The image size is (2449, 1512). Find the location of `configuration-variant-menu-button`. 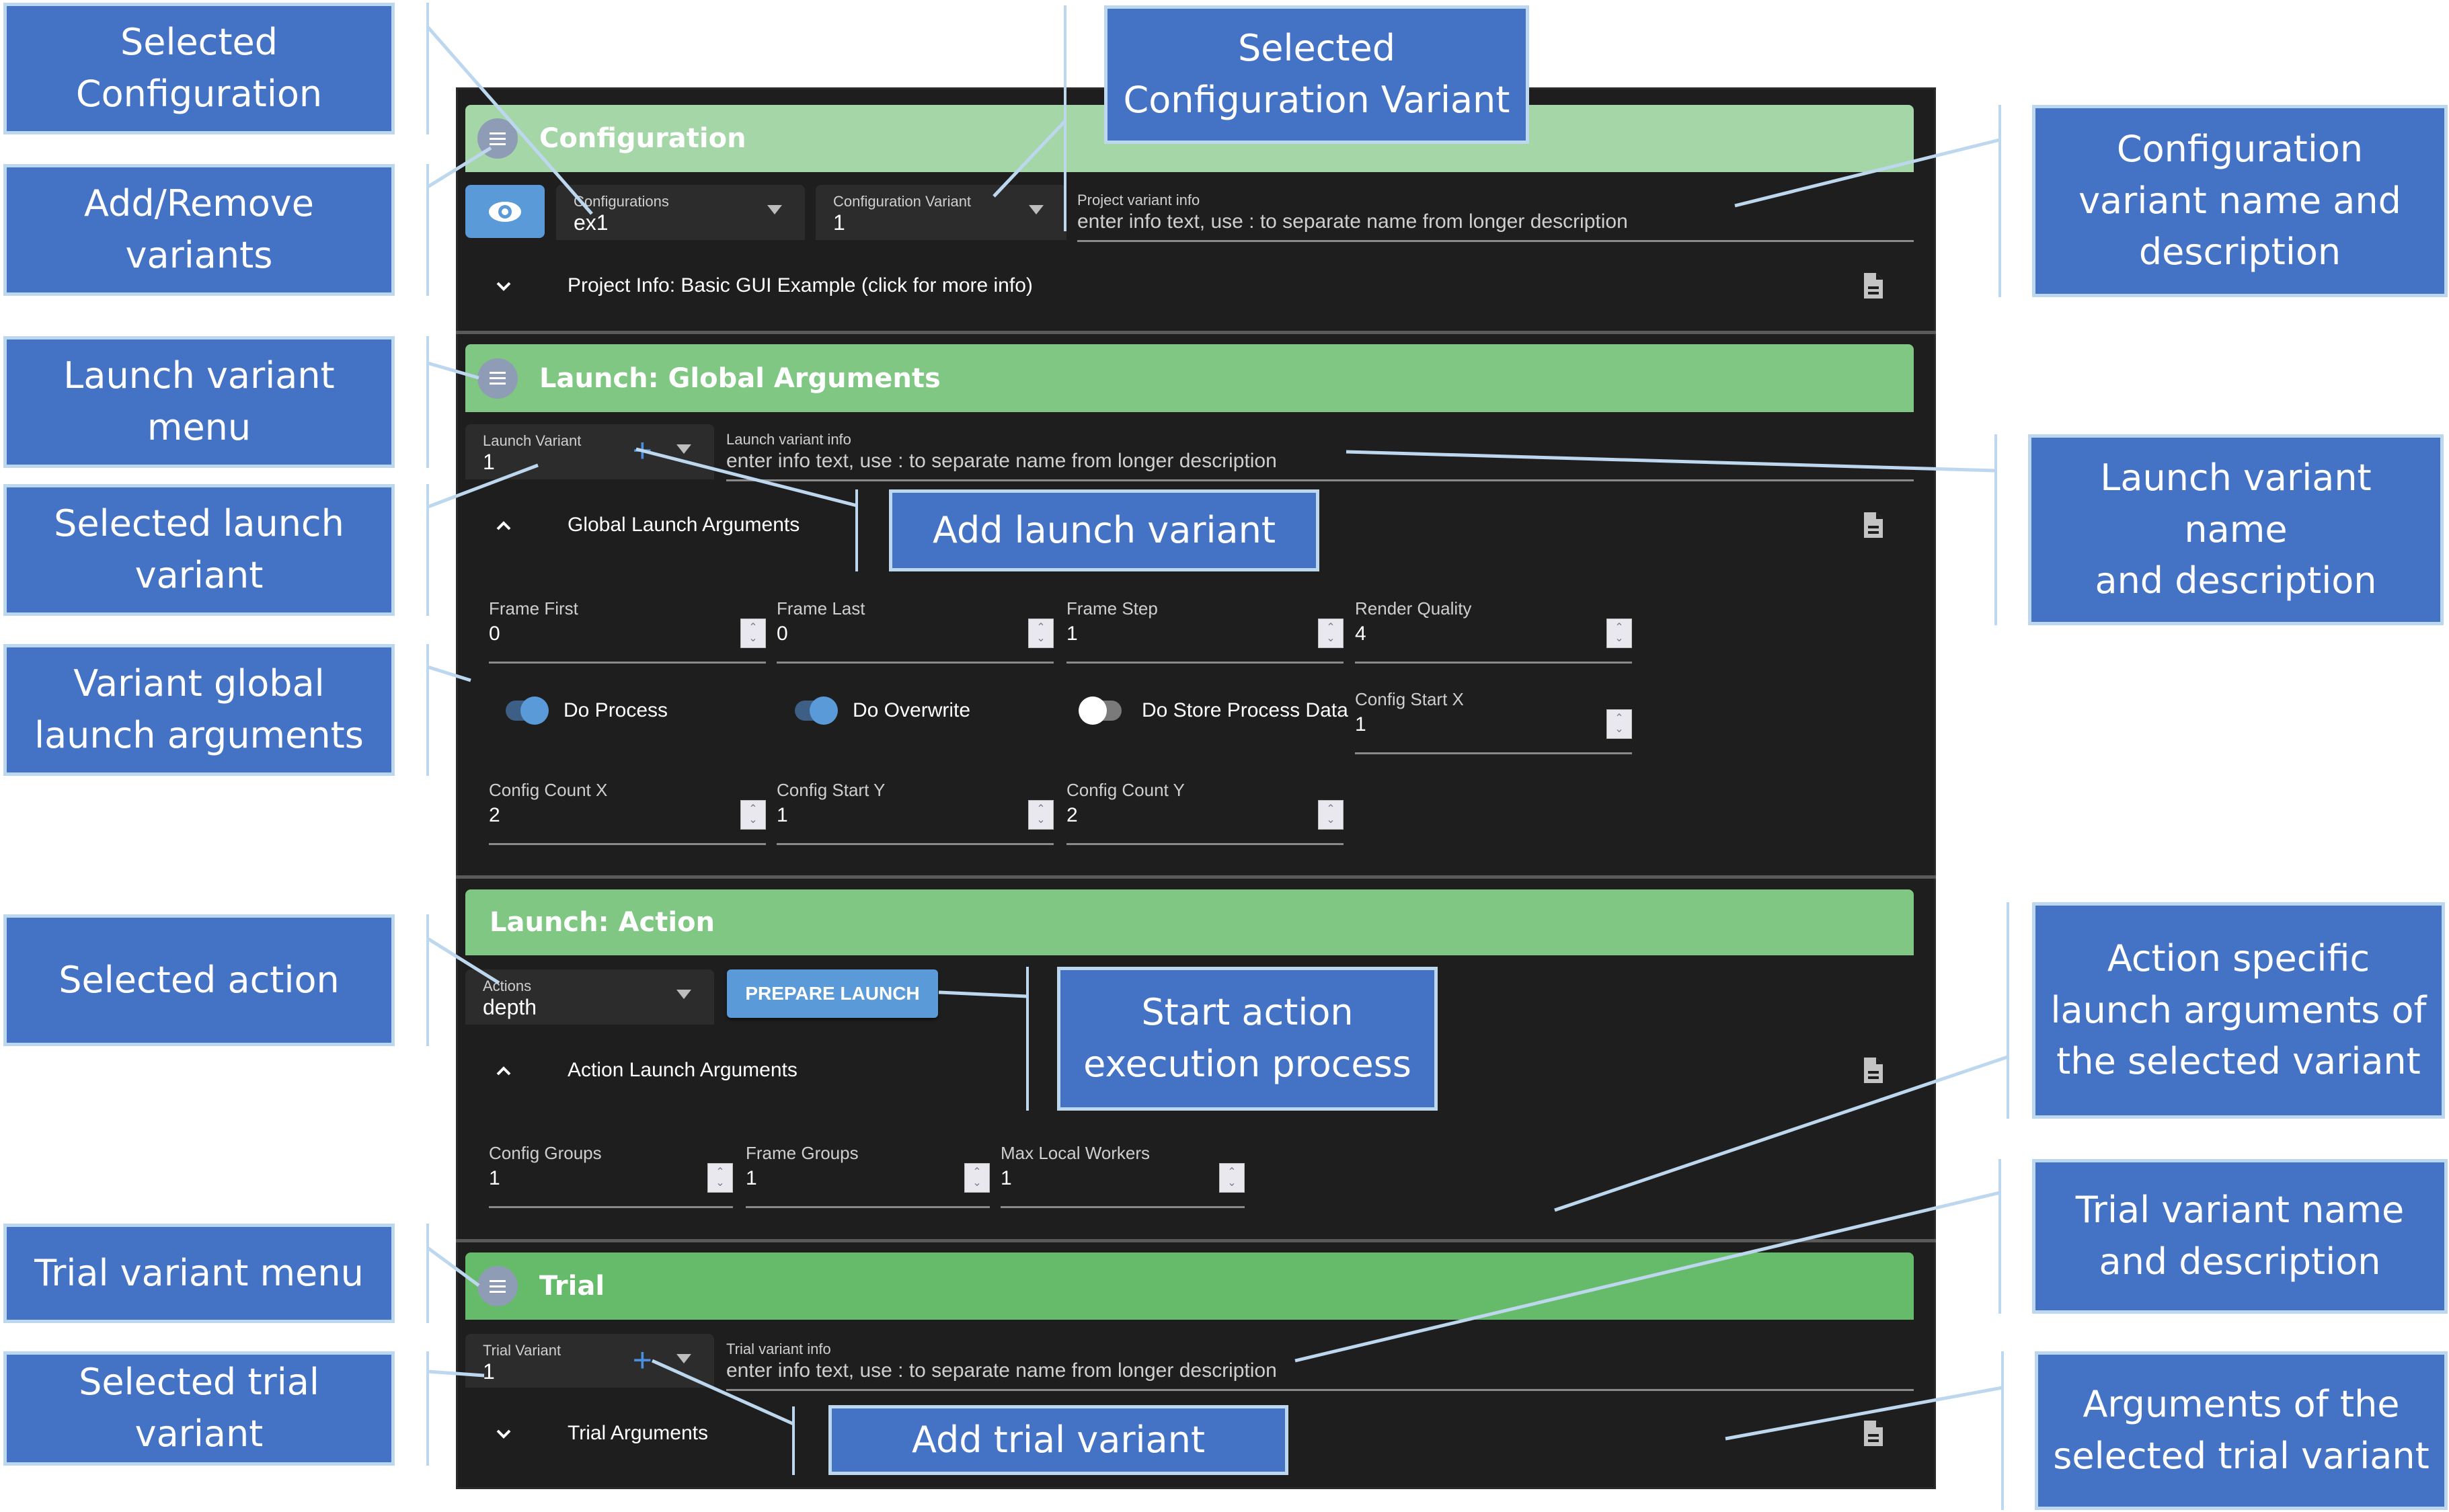

configuration-variant-menu-button is located at coordinates (497, 138).